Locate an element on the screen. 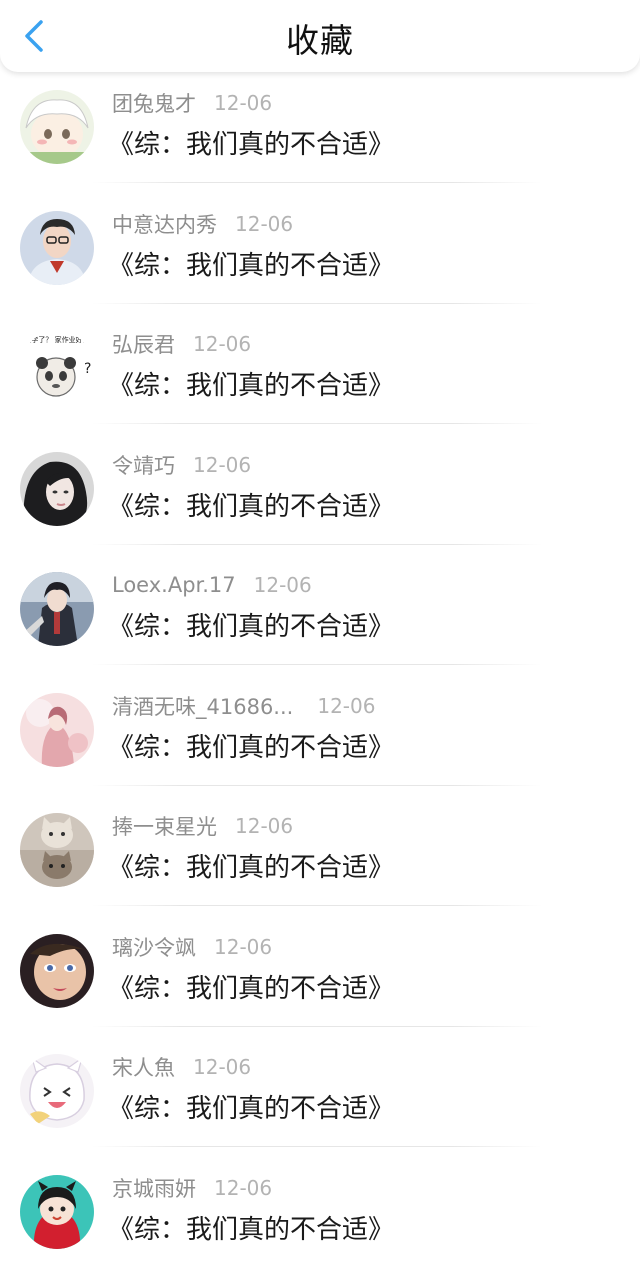  item-meta: 令靖巧 12-06 is located at coordinates (181, 465).